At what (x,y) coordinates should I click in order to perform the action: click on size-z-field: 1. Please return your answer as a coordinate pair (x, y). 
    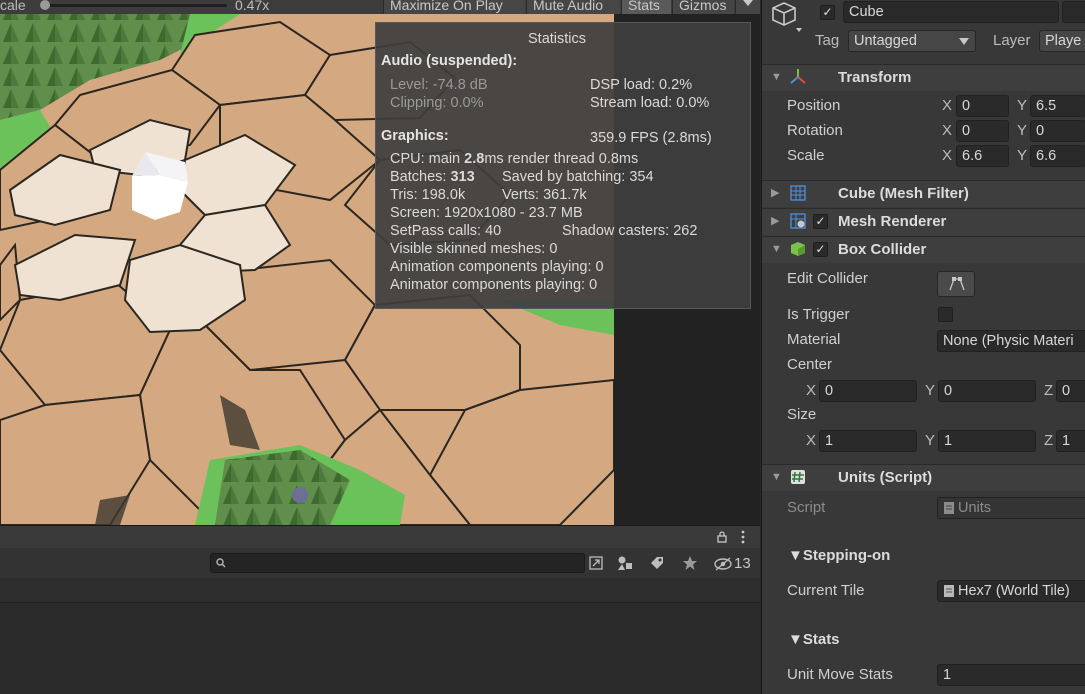
    Looking at the image, I should click on (1070, 441).